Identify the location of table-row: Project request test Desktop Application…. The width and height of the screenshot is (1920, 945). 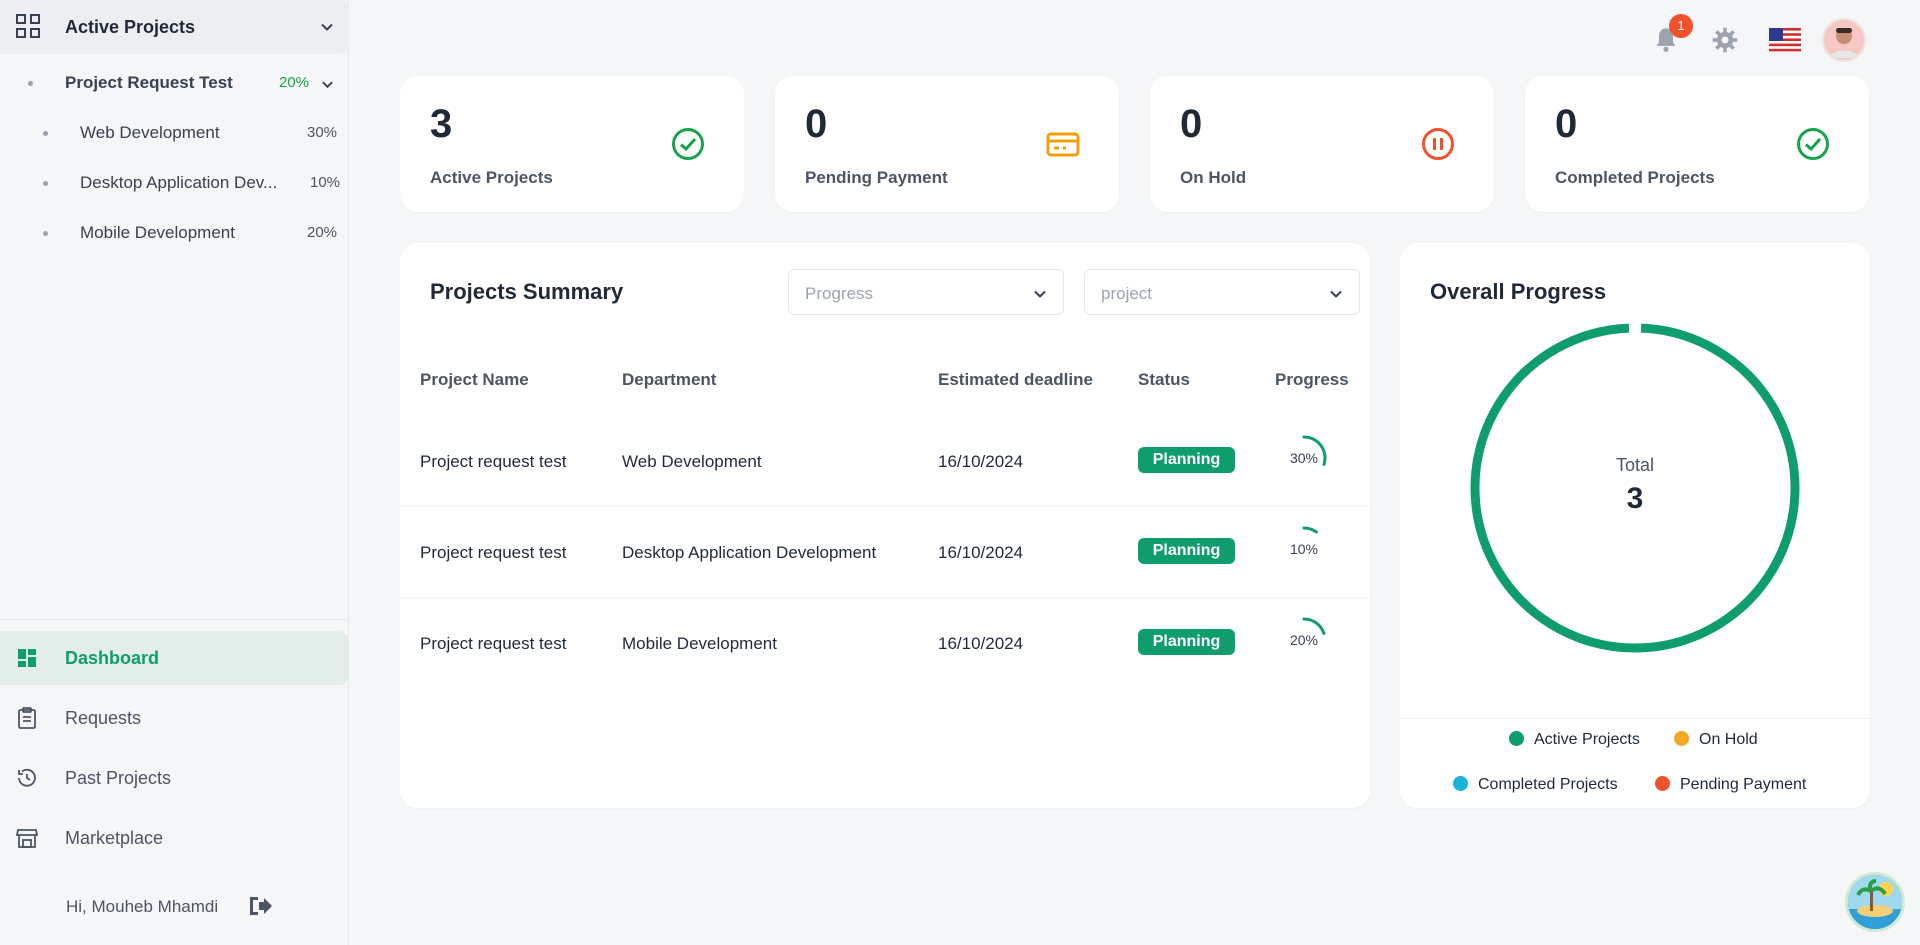
(885, 552).